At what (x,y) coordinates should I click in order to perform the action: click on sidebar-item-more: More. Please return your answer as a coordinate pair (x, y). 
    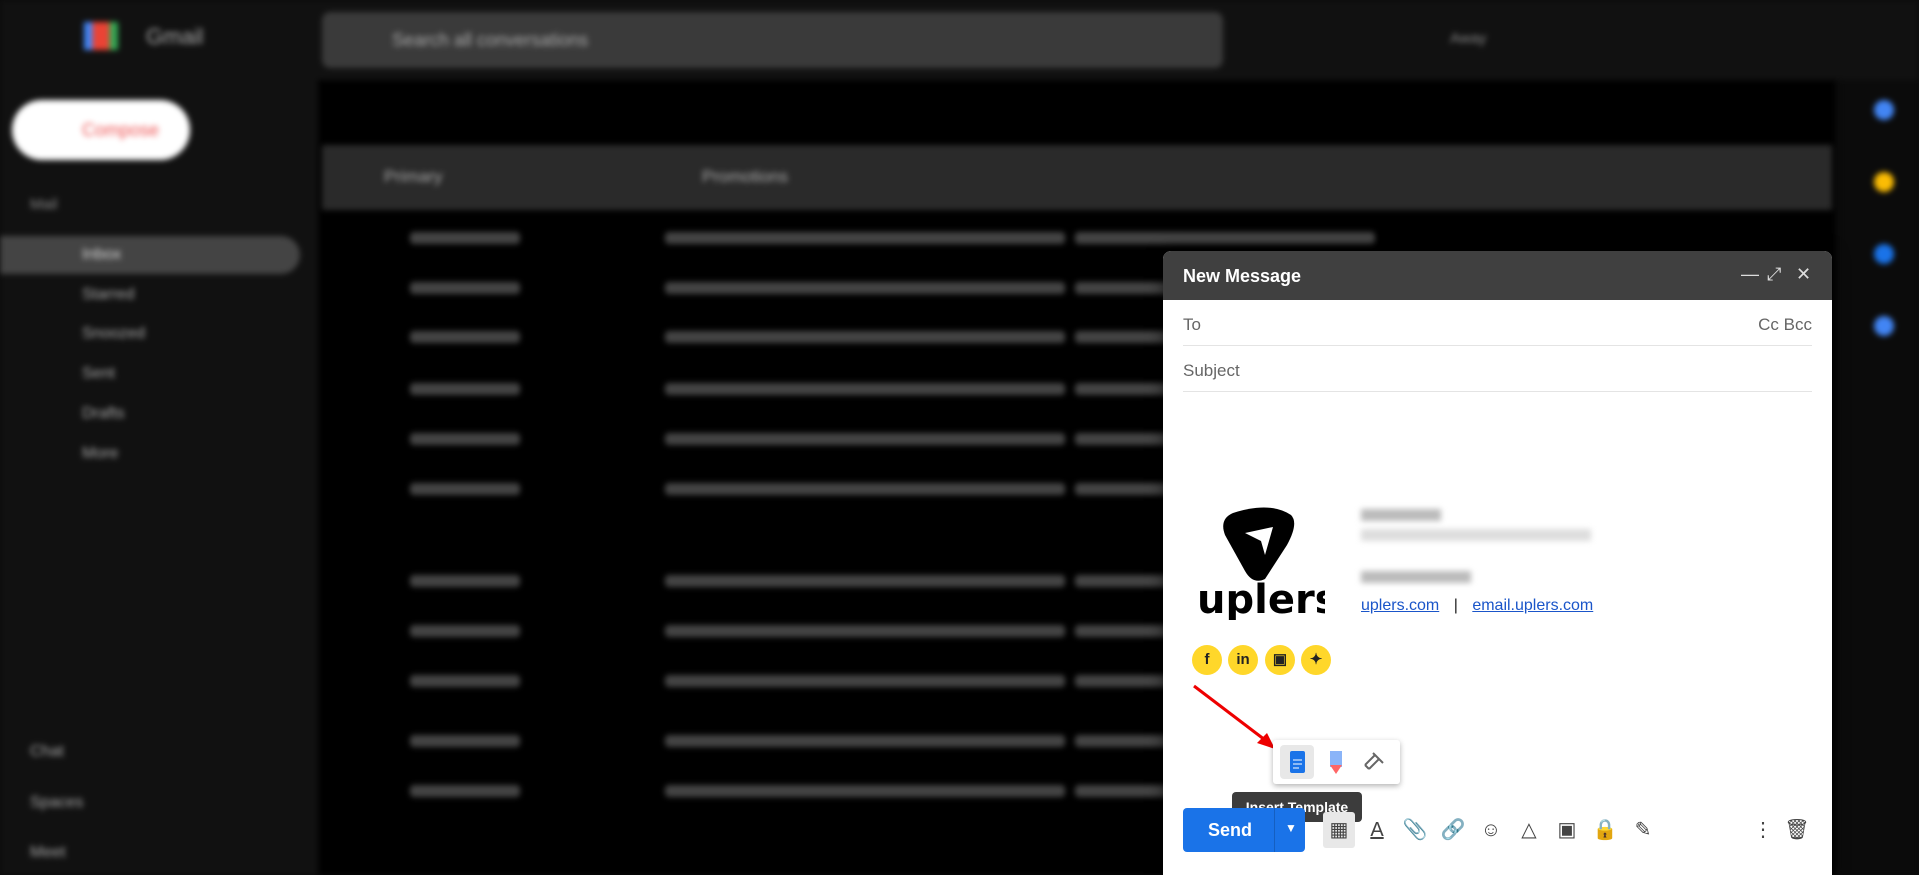
    Looking at the image, I should click on (150, 454).